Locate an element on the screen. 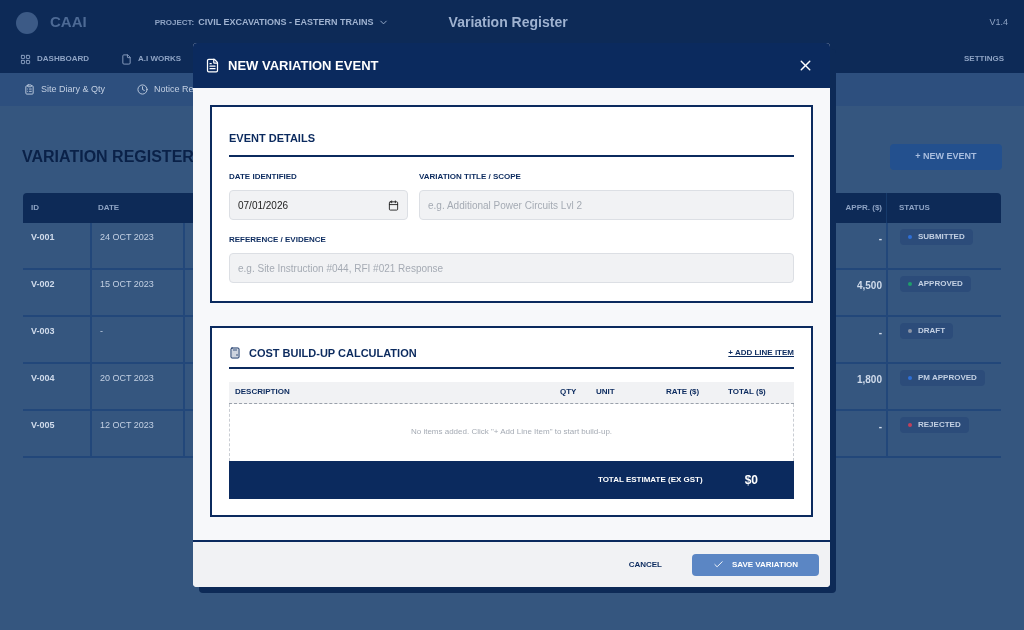 Image resolution: width=1024 pixels, height=630 pixels. status-badge: APPROVED is located at coordinates (935, 284).